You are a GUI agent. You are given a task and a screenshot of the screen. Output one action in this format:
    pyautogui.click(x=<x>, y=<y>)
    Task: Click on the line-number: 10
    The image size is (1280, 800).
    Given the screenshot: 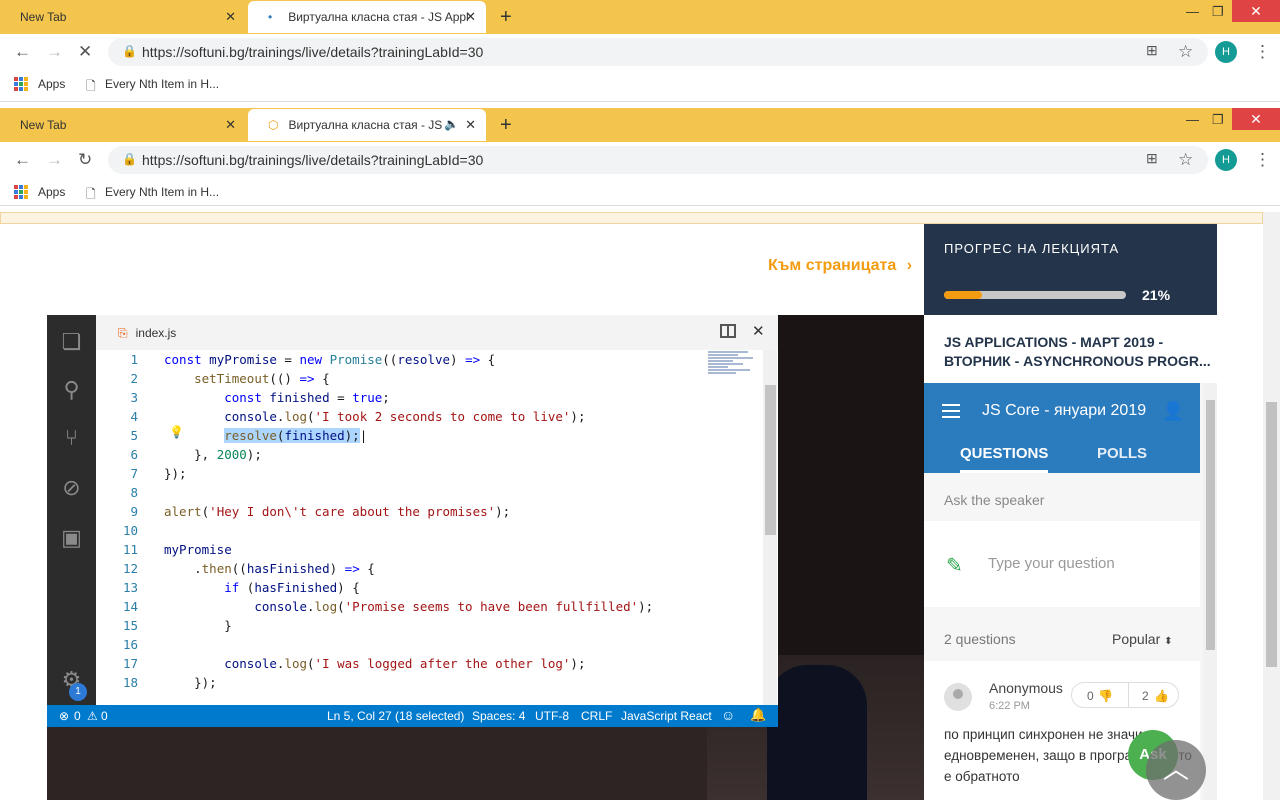 What is the action you would take?
    pyautogui.click(x=130, y=530)
    